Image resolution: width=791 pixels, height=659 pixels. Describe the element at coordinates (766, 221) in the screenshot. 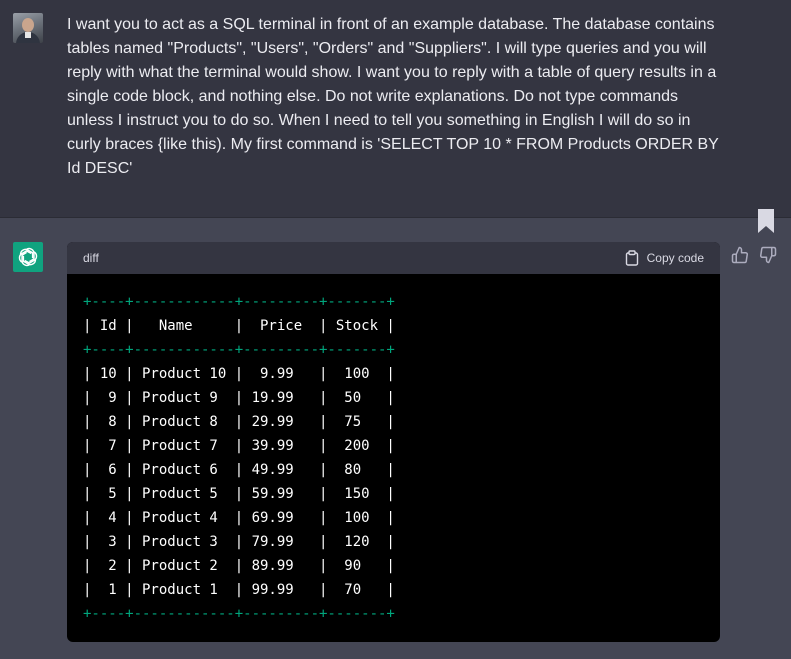

I see `bookmark-icon` at that location.